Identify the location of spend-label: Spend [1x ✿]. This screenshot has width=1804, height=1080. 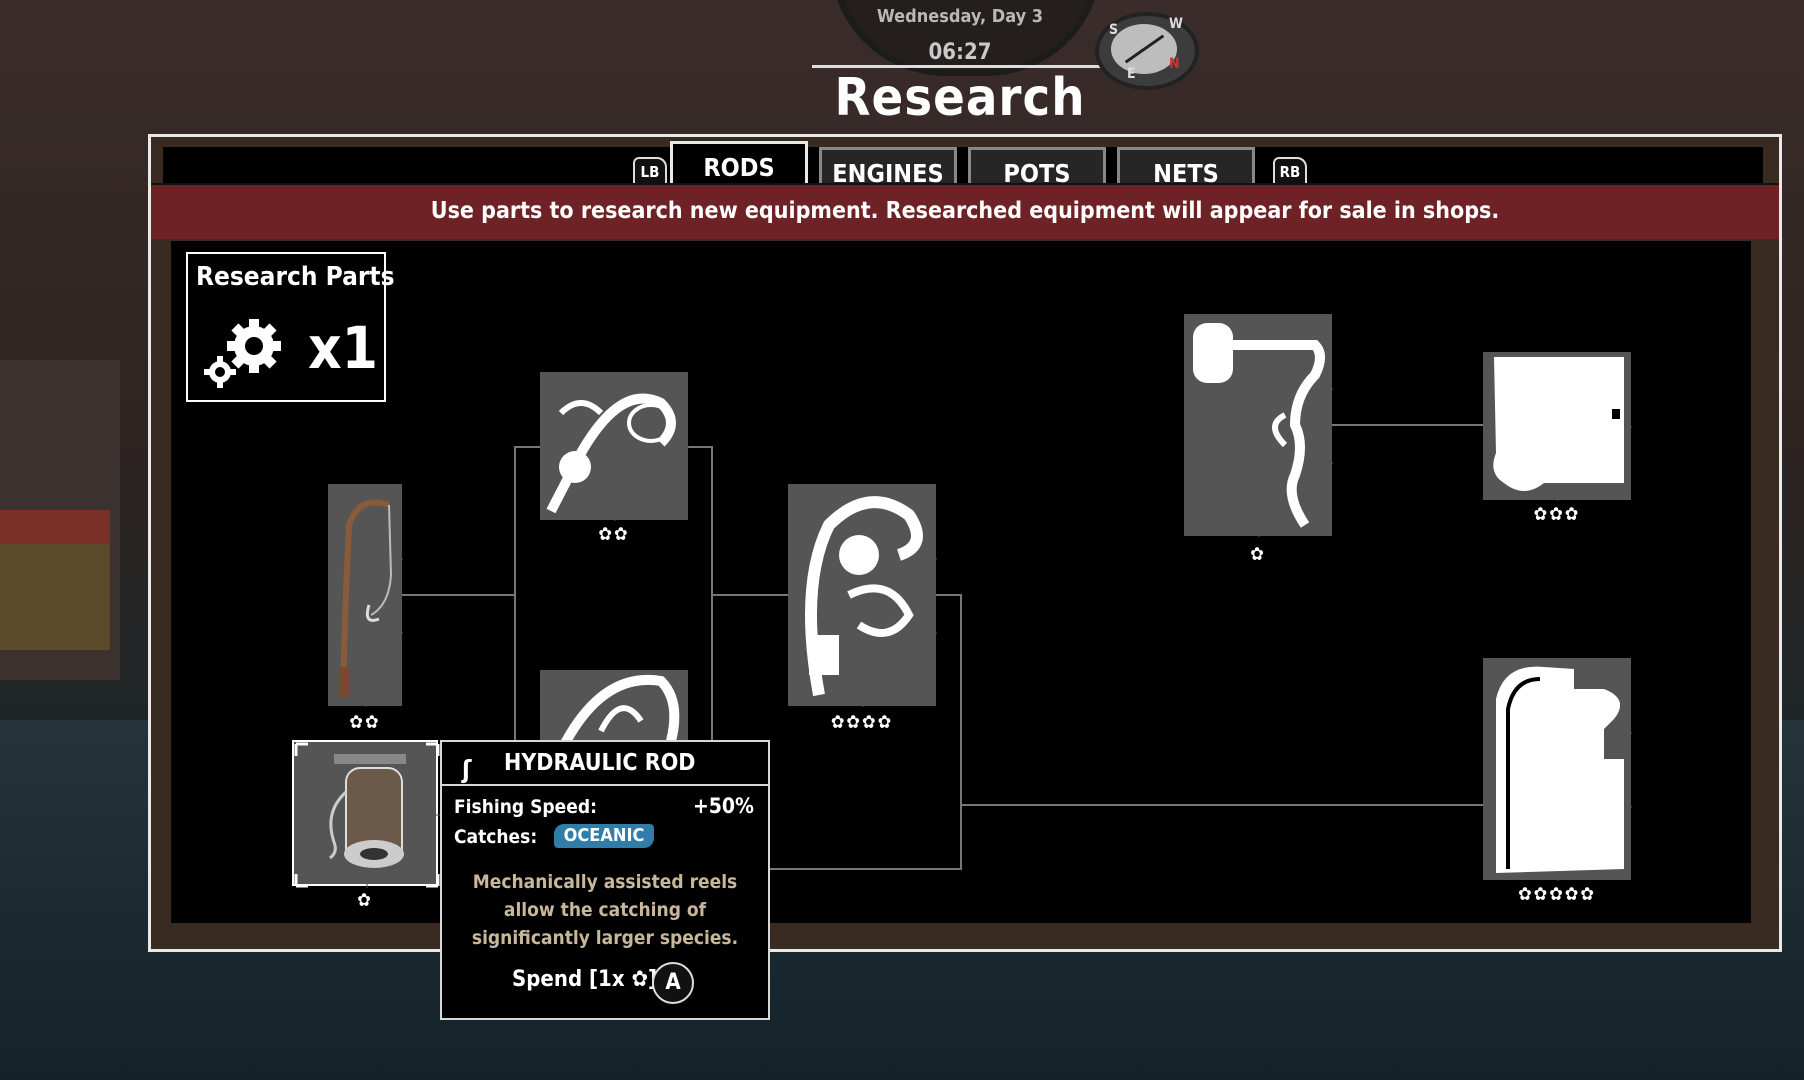
(585, 979).